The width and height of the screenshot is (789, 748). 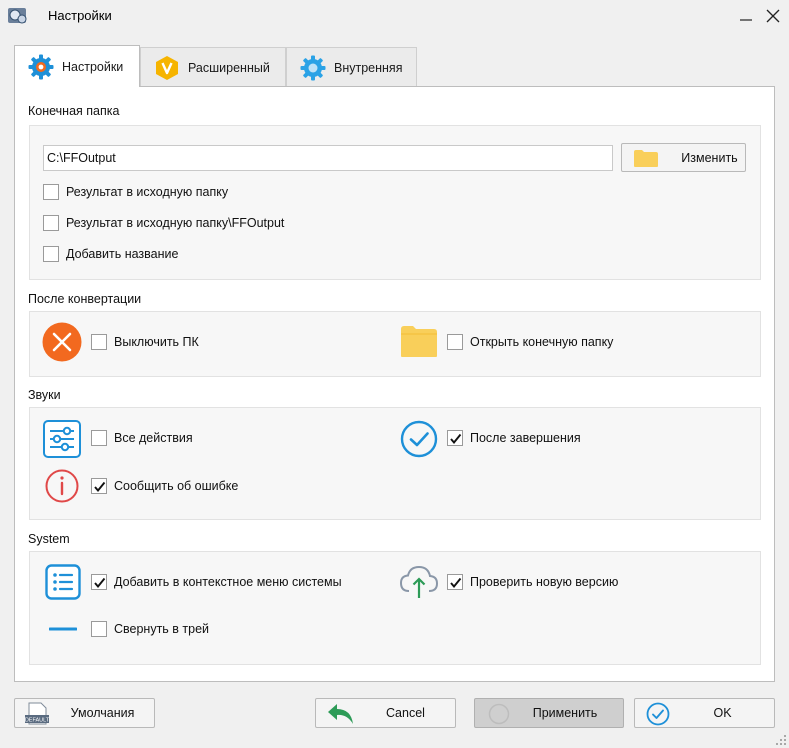 What do you see at coordinates (395, 608) in the screenshot?
I see `system-group` at bounding box center [395, 608].